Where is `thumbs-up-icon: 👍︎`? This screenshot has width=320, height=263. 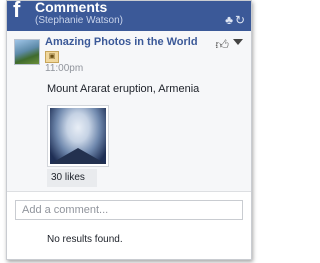
thumbs-up-icon: 👍︎ is located at coordinates (222, 45).